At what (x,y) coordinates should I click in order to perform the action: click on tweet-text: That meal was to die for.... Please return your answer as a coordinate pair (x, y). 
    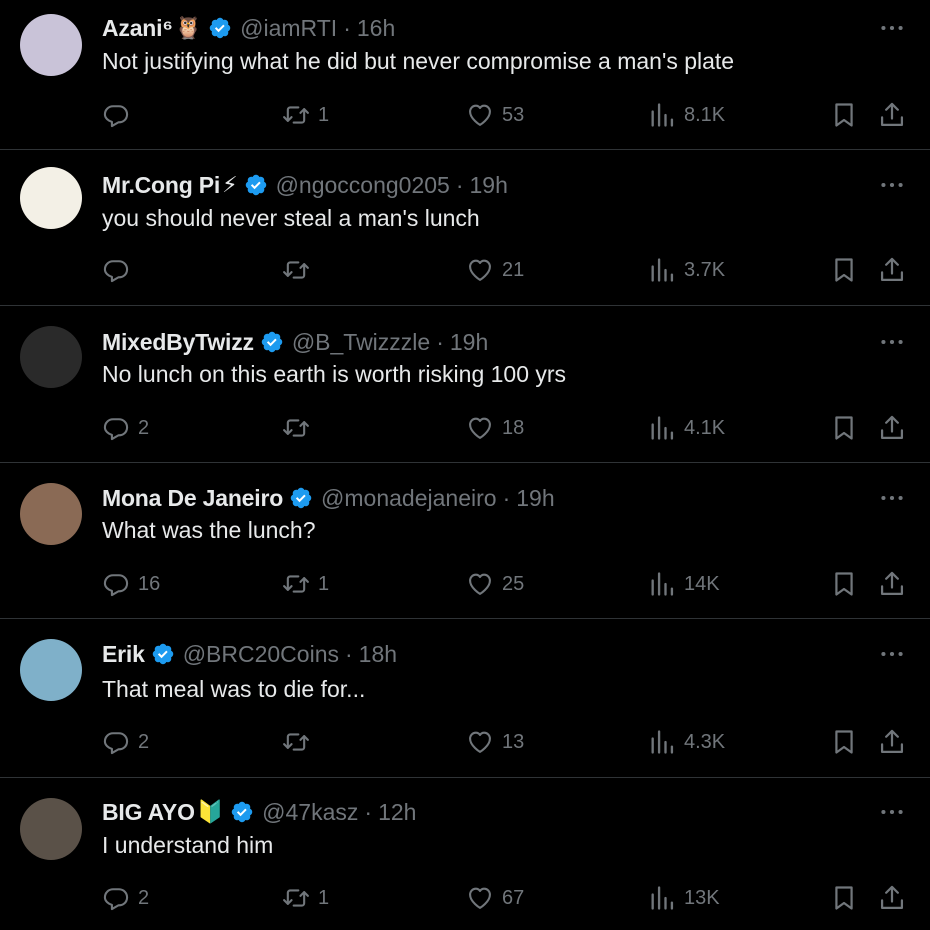
    Looking at the image, I should click on (234, 689).